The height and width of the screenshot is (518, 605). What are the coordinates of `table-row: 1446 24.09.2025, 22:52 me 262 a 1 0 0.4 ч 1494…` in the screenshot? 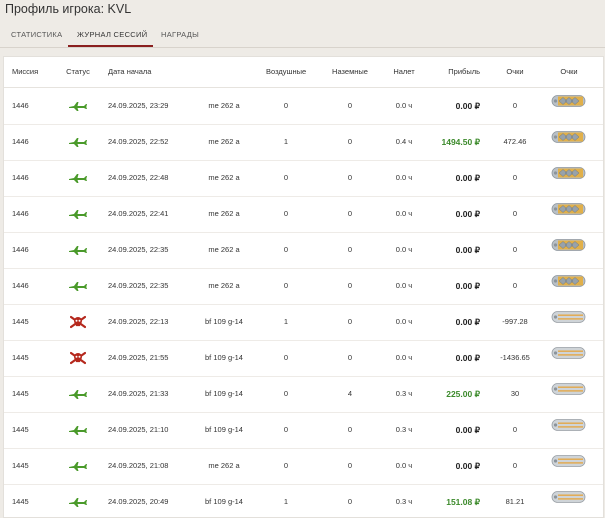 It's located at (303, 142).